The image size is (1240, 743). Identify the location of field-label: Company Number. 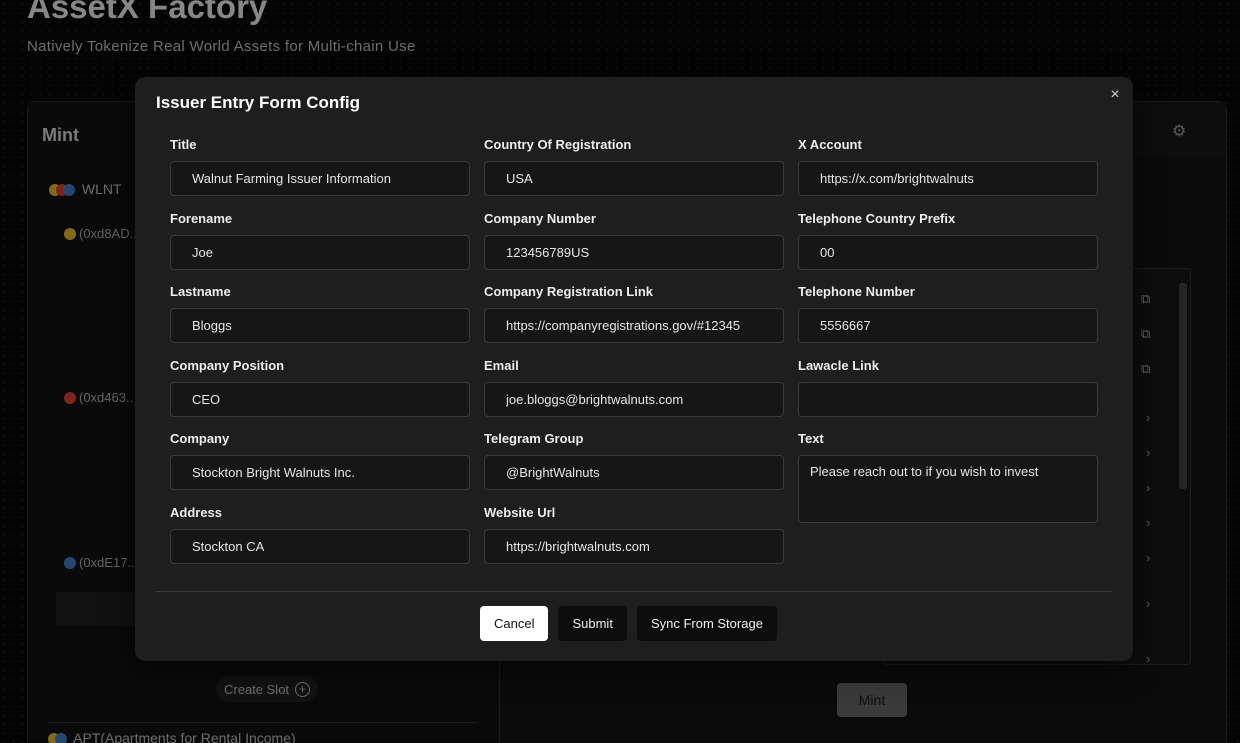
(540, 218).